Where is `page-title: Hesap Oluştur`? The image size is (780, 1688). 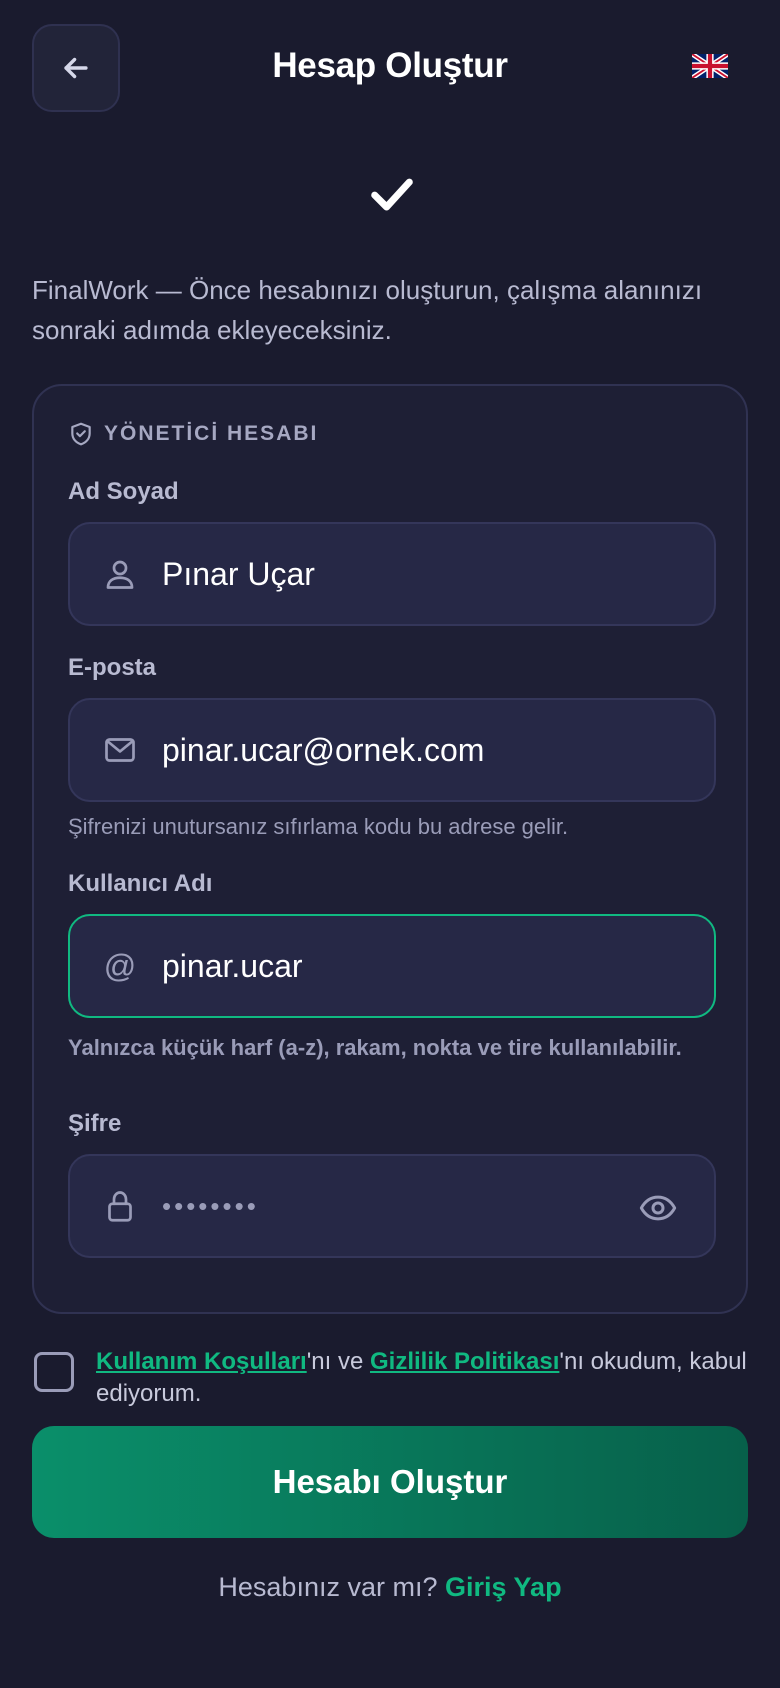
page-title: Hesap Oluştur is located at coordinates (390, 65).